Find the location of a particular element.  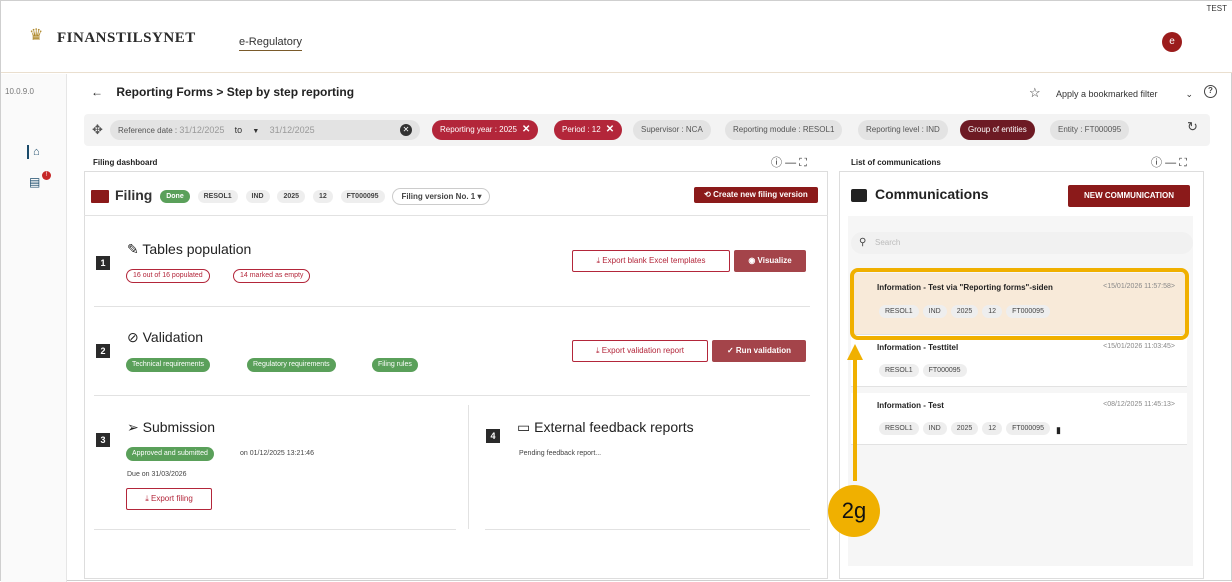

filter-settings-icon: ✥ is located at coordinates (97, 130).